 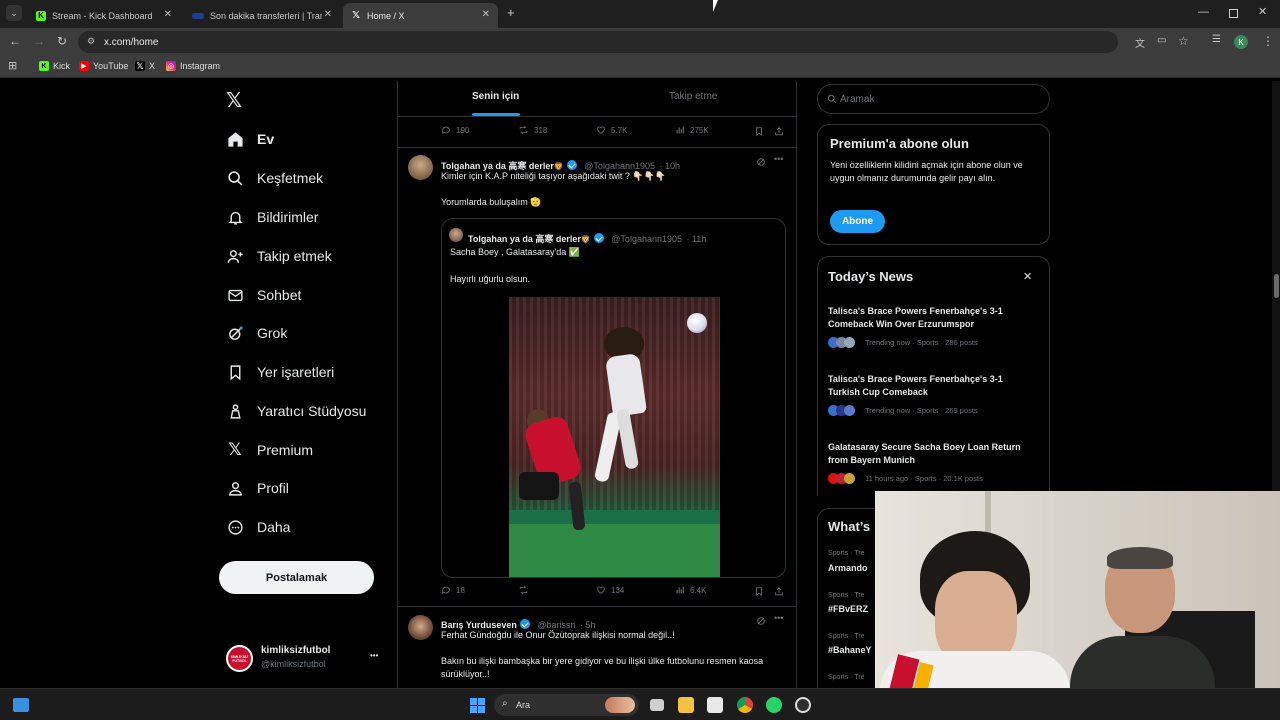 I want to click on nav-explore: Keşfetmek, so click(x=274, y=178).